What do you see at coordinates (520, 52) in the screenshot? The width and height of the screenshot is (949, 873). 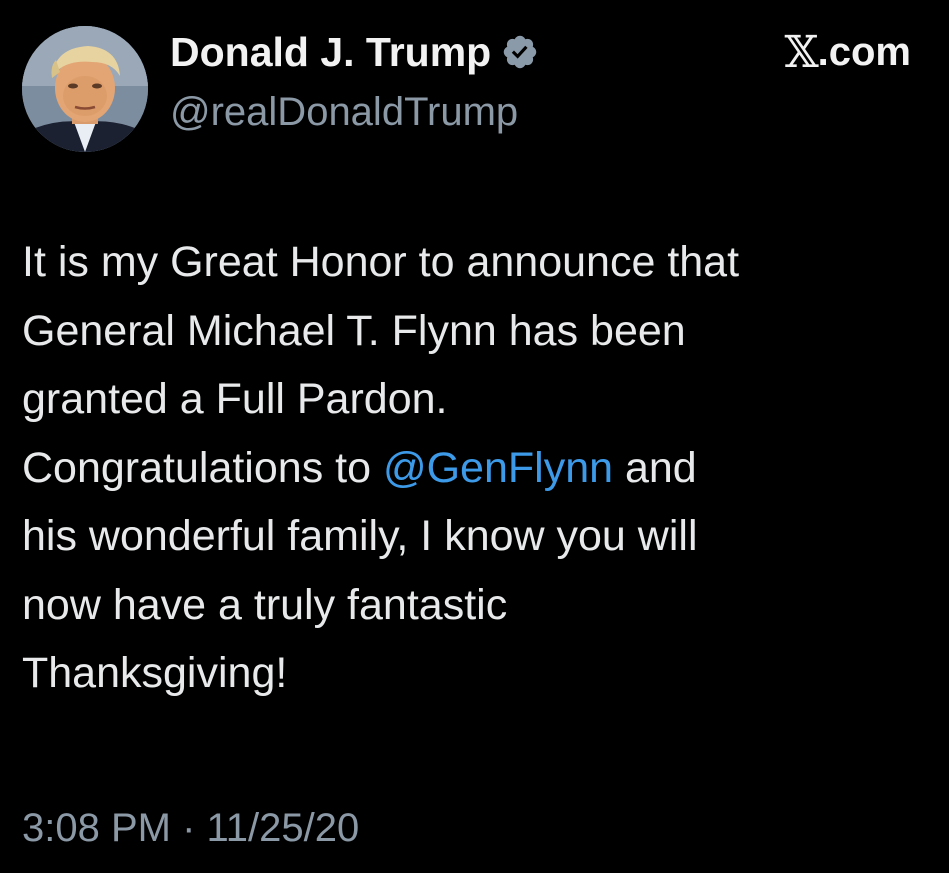 I see `verified-badge-icon` at bounding box center [520, 52].